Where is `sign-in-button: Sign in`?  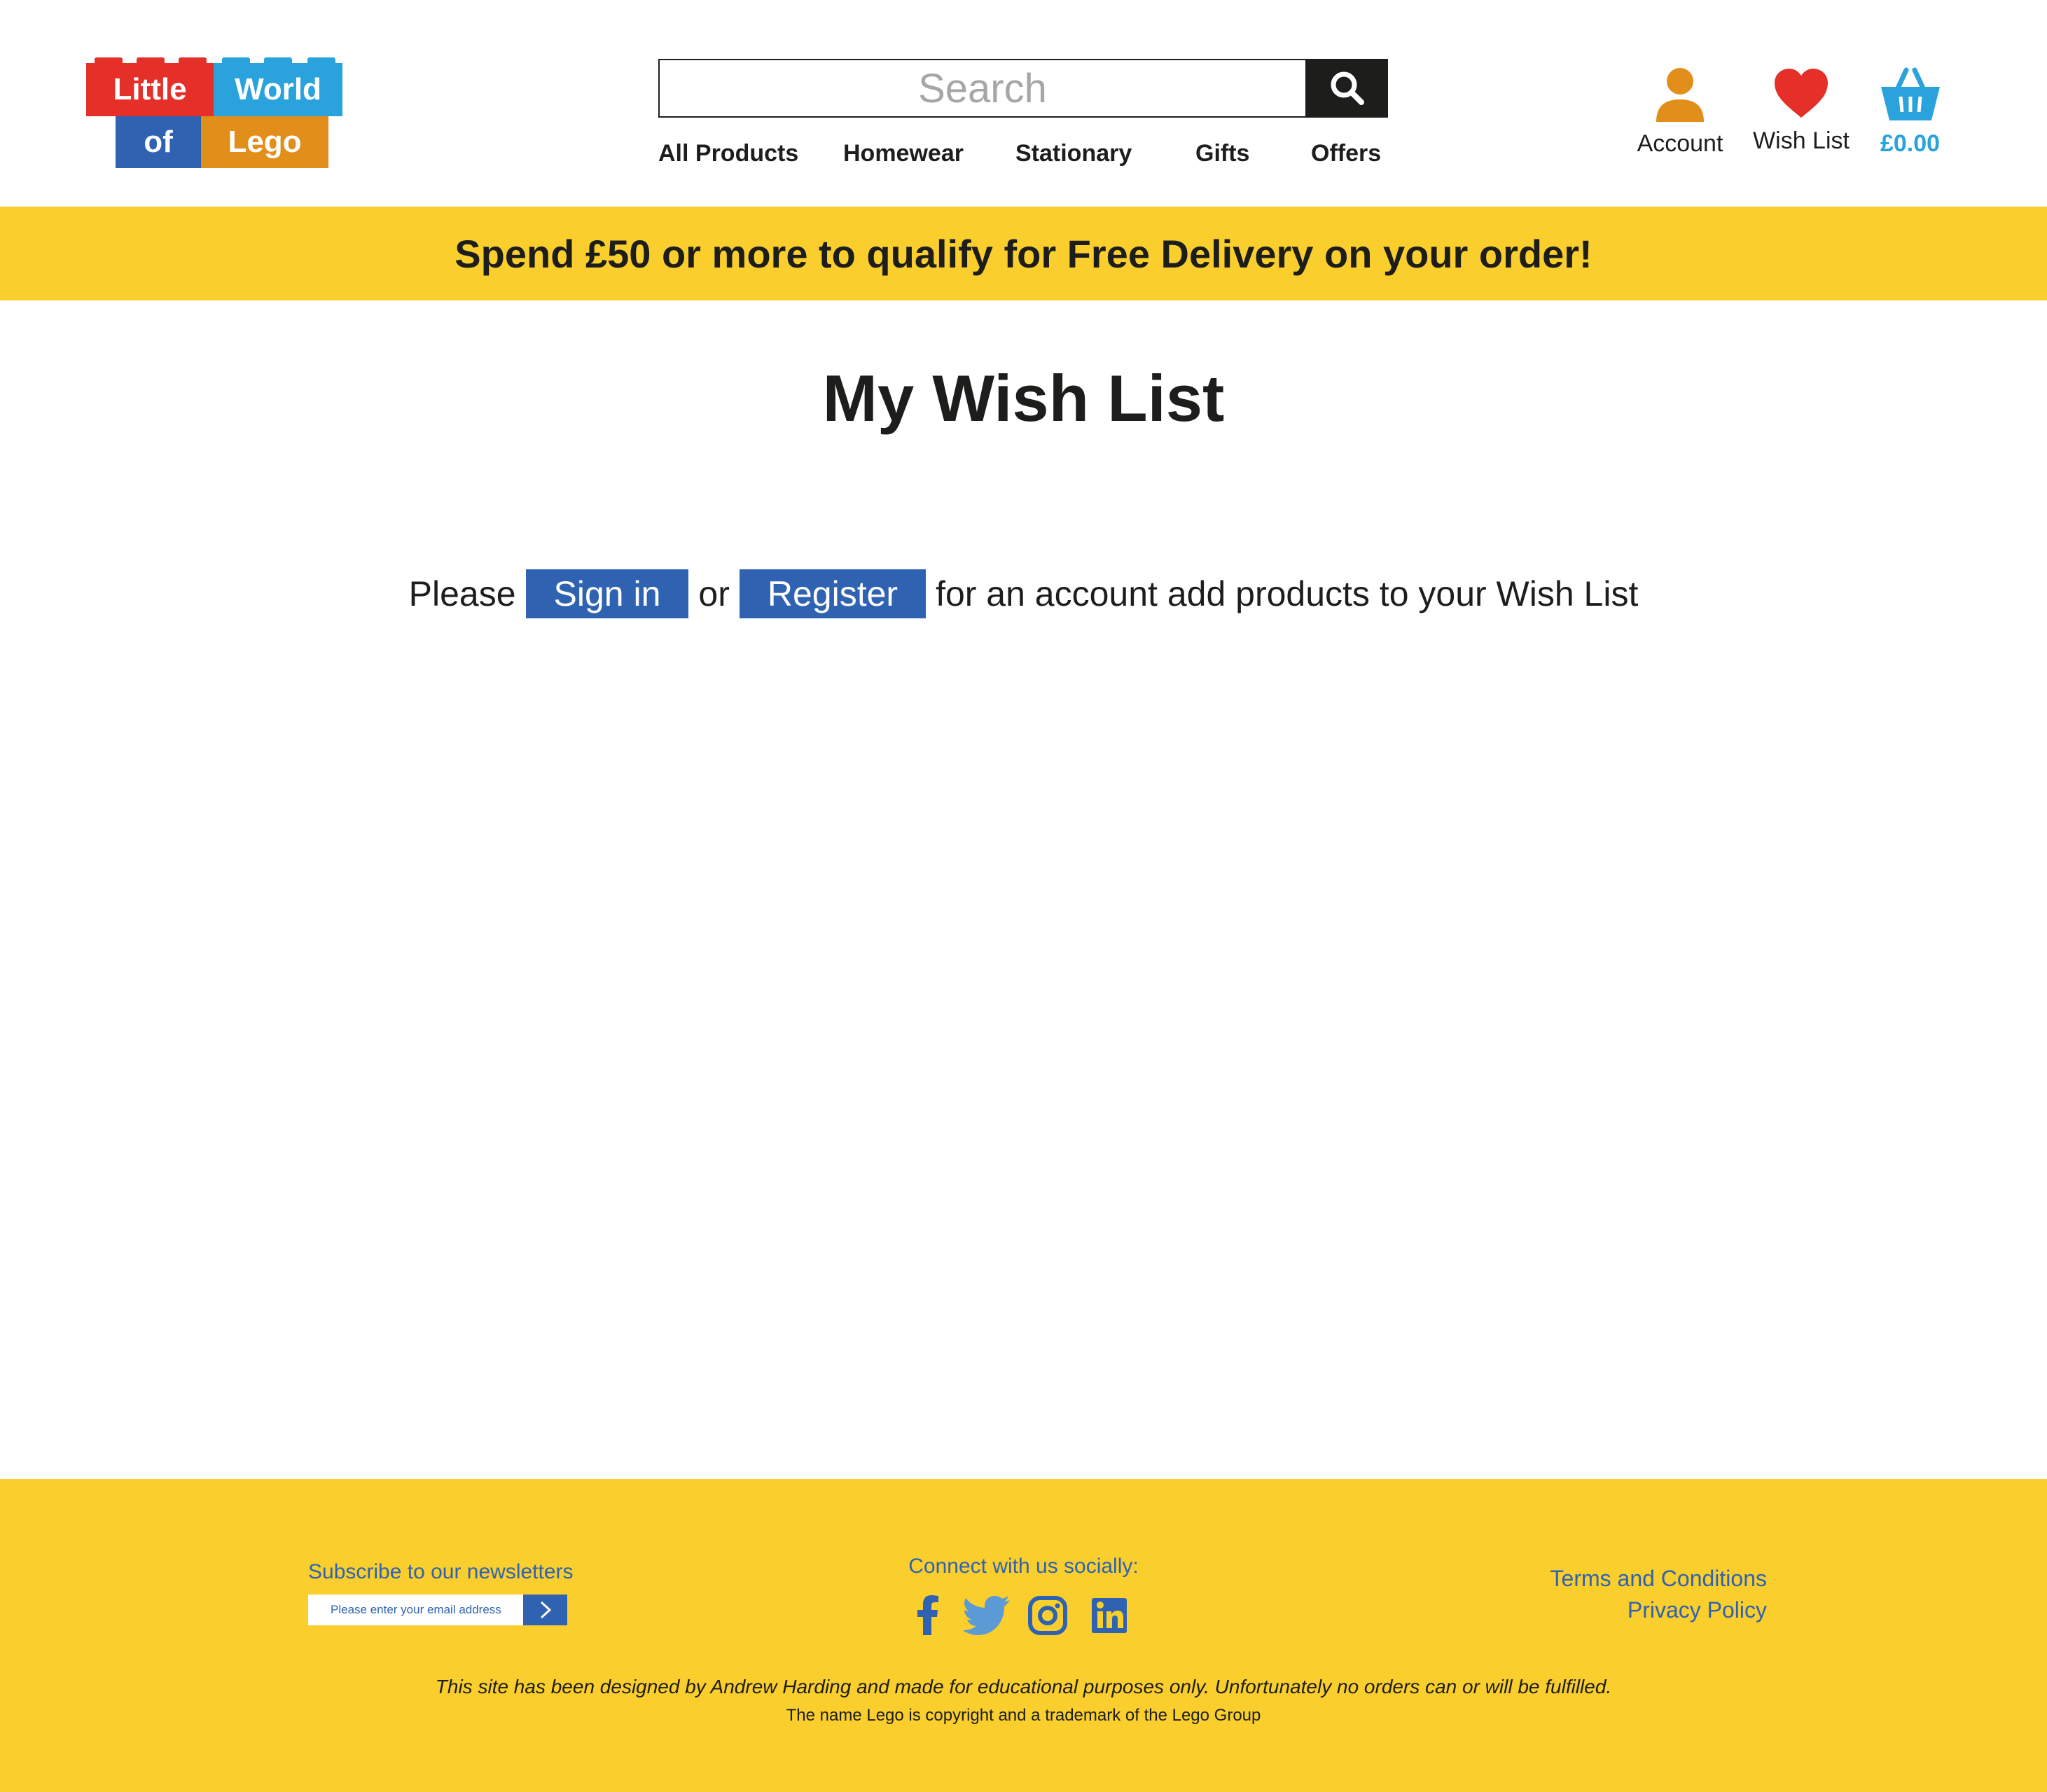 sign-in-button: Sign in is located at coordinates (607, 593).